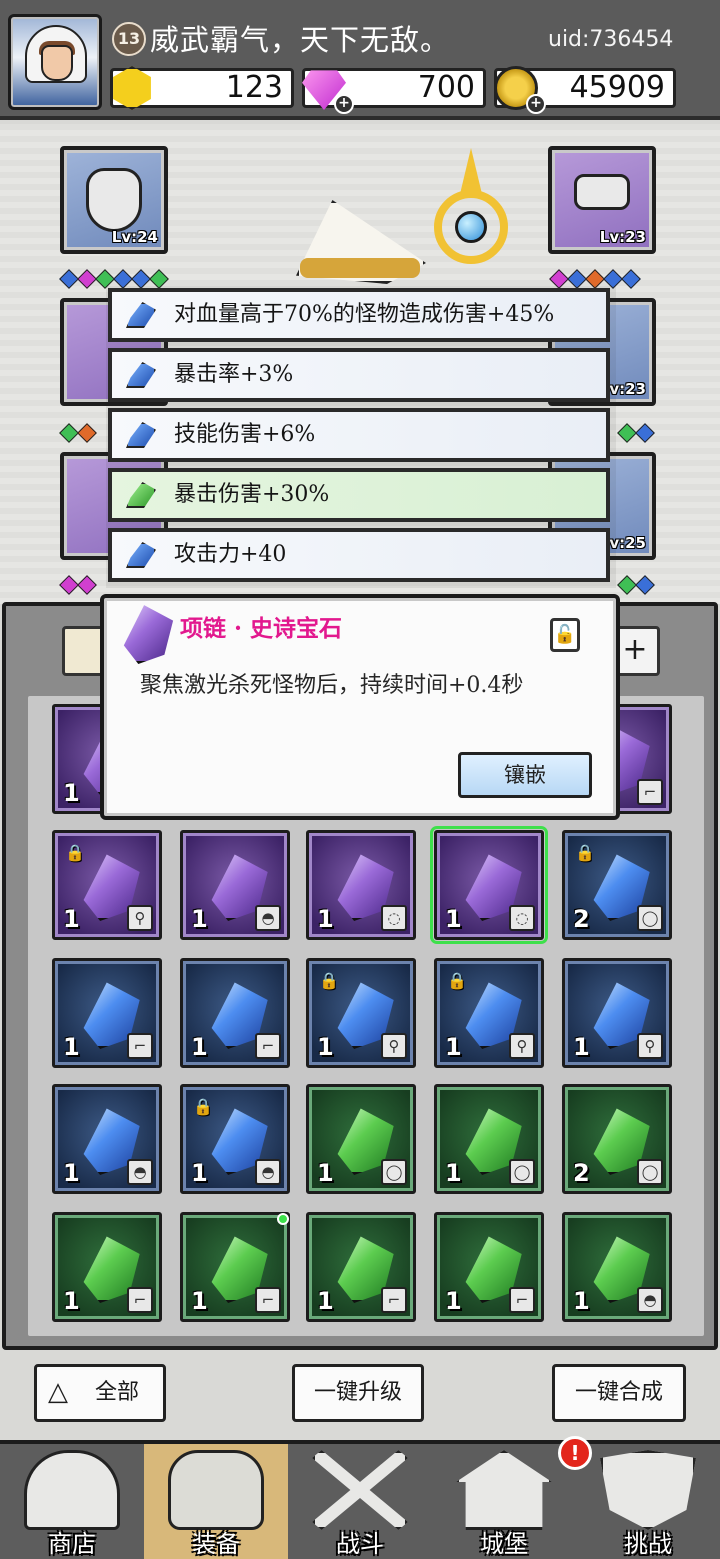 The width and height of the screenshot is (720, 1559). I want to click on inlay-button: 镶嵌, so click(525, 775).